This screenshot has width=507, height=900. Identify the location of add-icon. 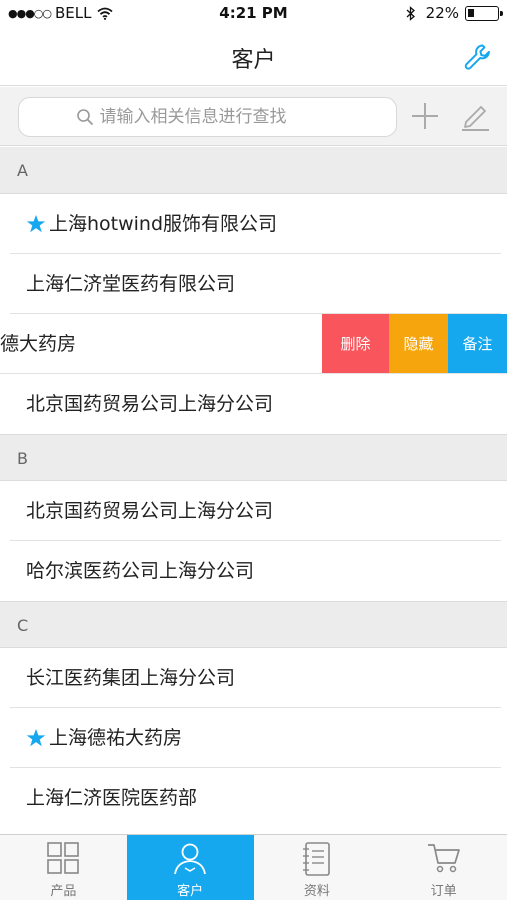
(425, 116).